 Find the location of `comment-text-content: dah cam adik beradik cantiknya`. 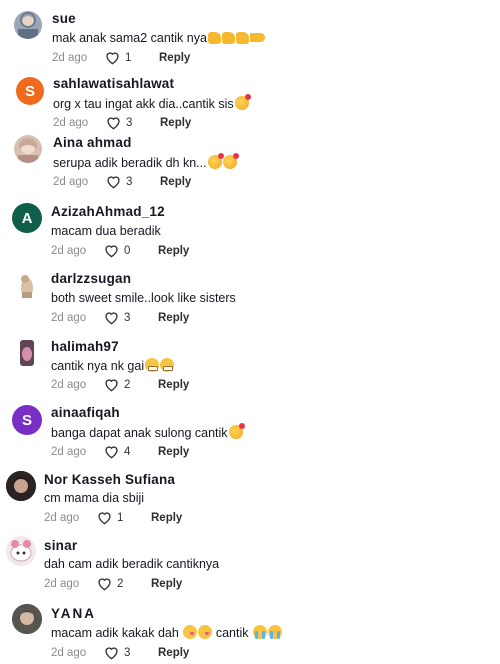

comment-text-content: dah cam adik beradik cantiknya is located at coordinates (132, 564).